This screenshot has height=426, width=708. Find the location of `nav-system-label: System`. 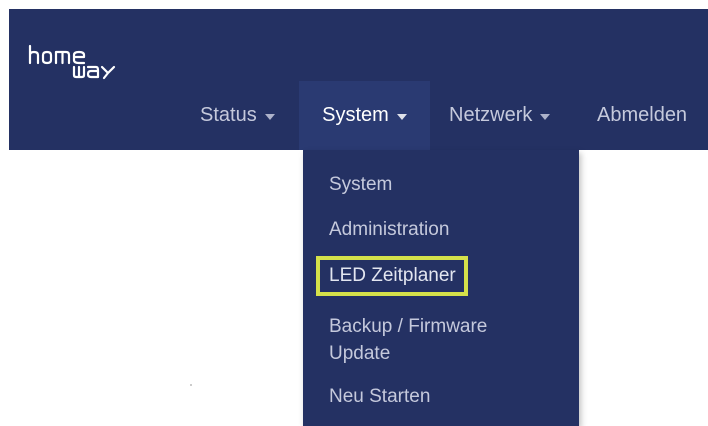

nav-system-label: System is located at coordinates (355, 115).